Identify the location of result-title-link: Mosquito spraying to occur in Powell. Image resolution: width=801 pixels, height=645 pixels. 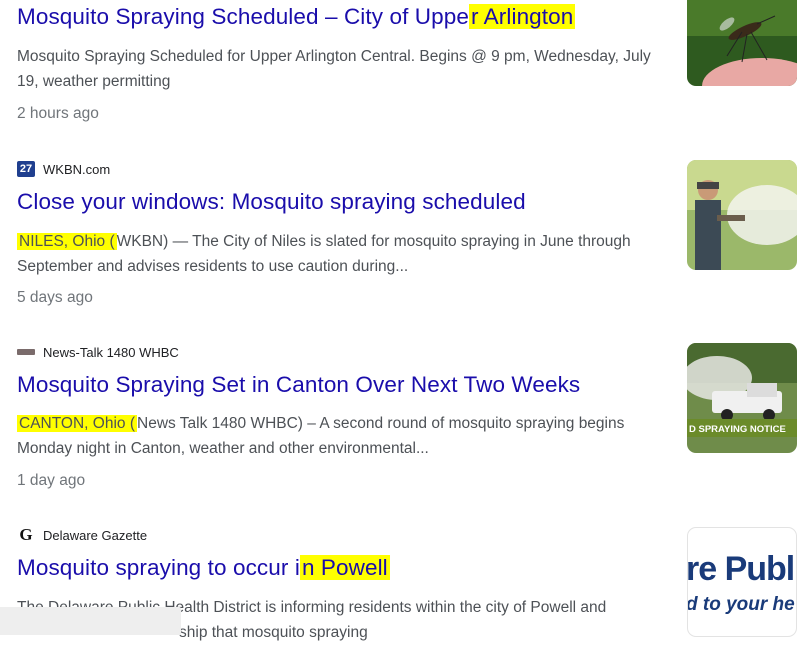
(203, 568).